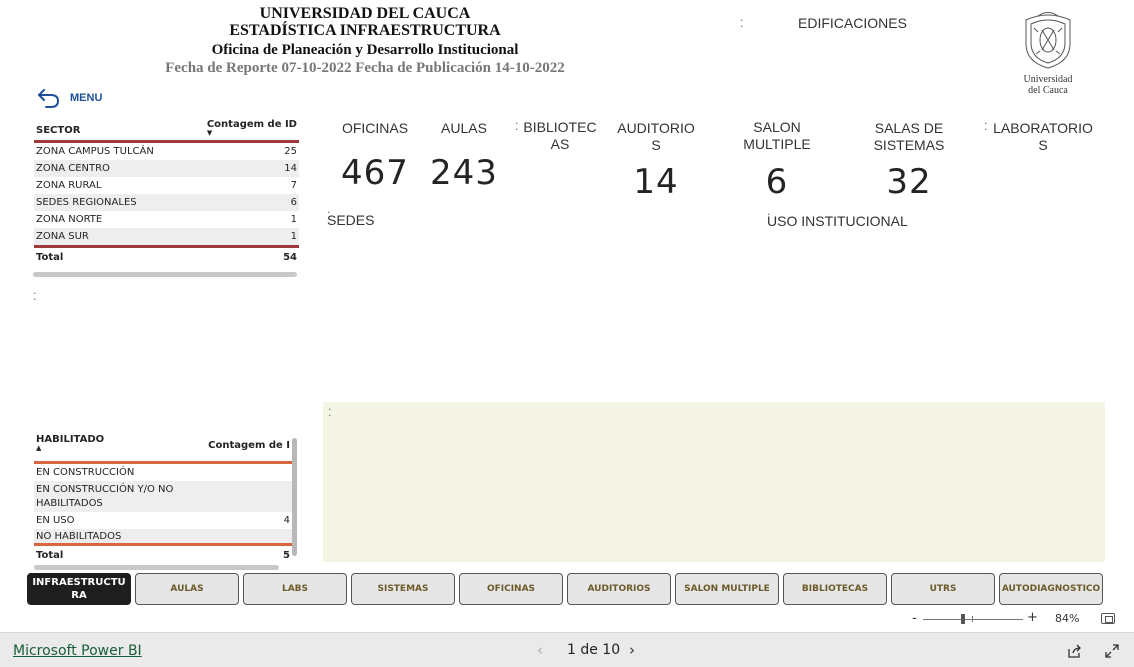 The height and width of the screenshot is (667, 1134). What do you see at coordinates (1048, 90) in the screenshot?
I see `logo-text-2: del Cauca` at bounding box center [1048, 90].